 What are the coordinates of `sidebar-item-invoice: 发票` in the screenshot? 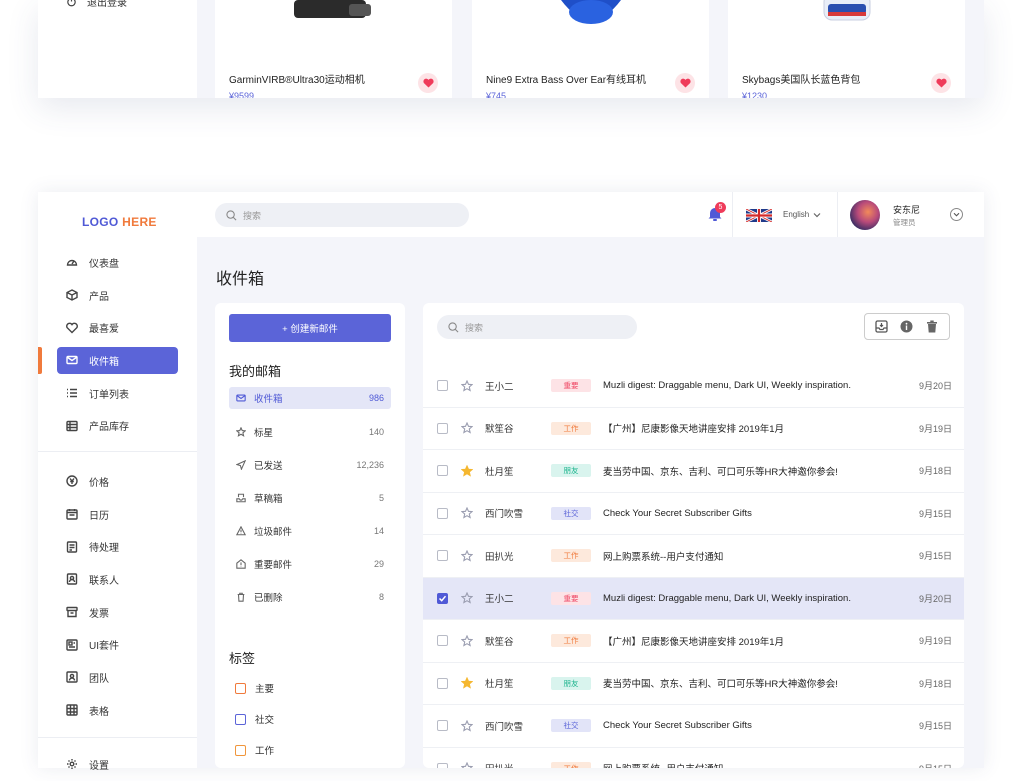 It's located at (117, 612).